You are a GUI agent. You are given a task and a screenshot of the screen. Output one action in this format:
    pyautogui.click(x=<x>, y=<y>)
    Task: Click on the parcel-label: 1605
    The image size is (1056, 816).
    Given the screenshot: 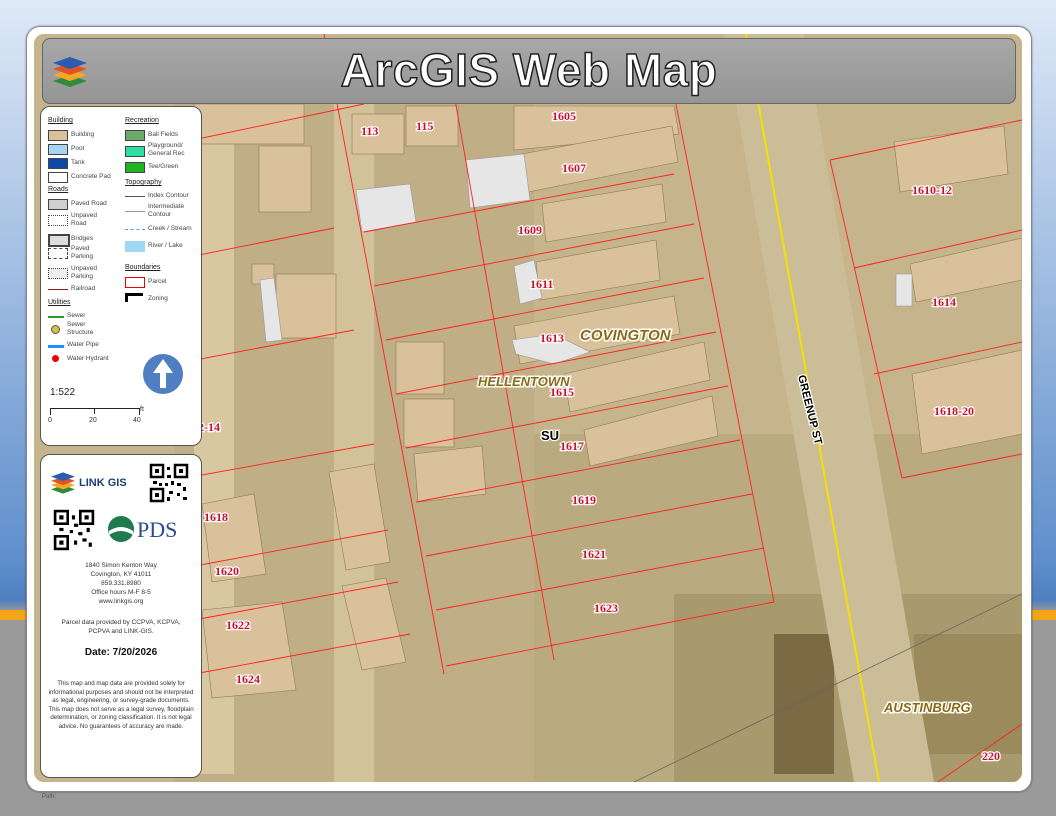 What is the action you would take?
    pyautogui.click(x=564, y=116)
    